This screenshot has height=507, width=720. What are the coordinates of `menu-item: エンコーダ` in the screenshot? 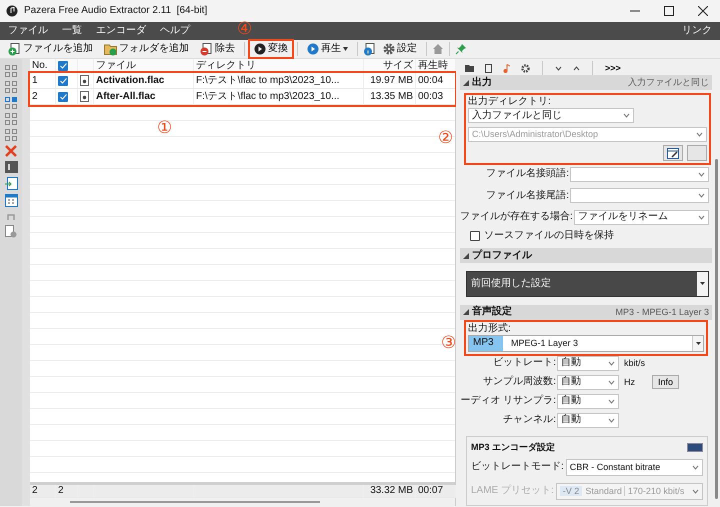 It's located at (121, 31).